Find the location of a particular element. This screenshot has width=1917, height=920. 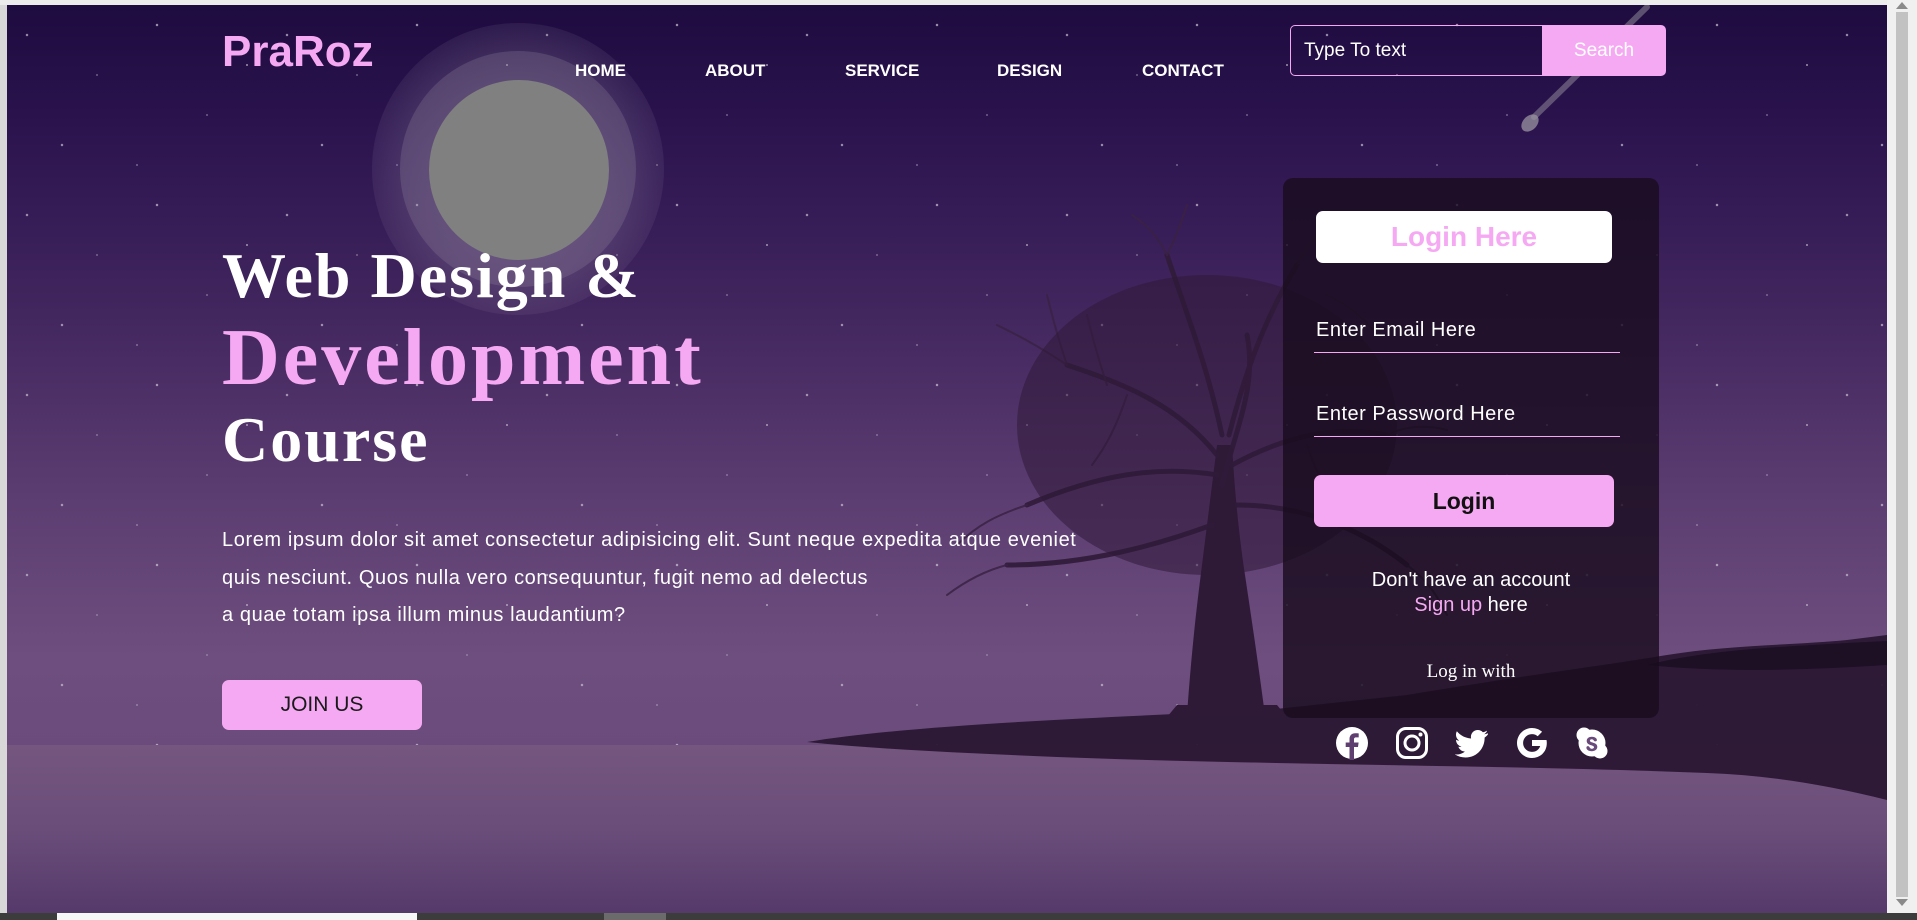

vertical-scrollbar is located at coordinates (1902, 456).